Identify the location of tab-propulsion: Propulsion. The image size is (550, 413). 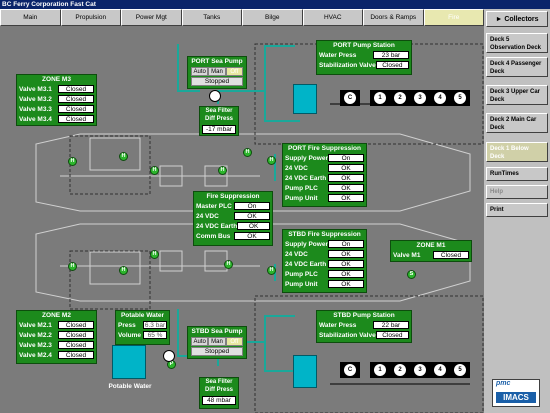
(90, 17).